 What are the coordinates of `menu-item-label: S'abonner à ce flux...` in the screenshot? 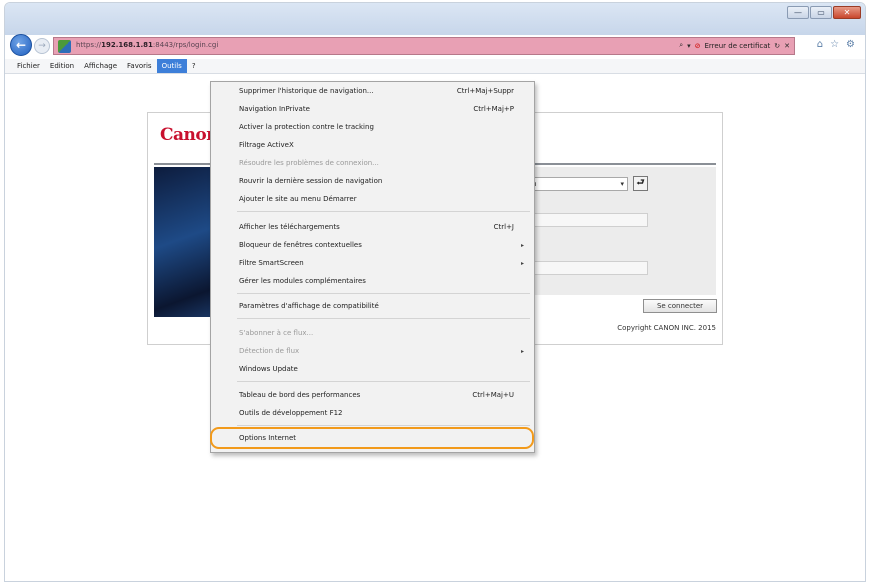 It's located at (276, 333).